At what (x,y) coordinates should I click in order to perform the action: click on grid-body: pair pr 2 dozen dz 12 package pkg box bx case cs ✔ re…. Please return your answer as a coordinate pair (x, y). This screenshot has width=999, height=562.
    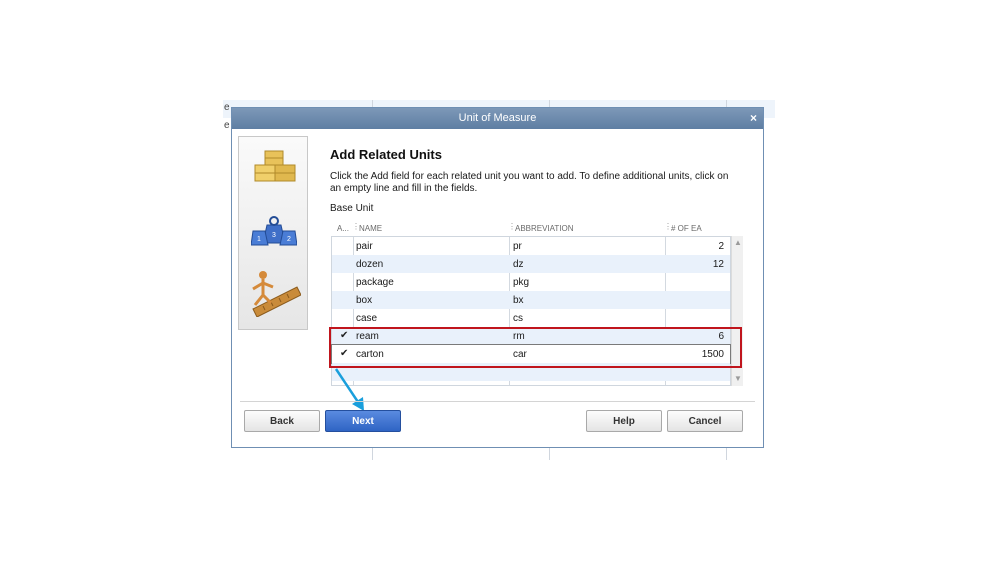
    Looking at the image, I should click on (531, 311).